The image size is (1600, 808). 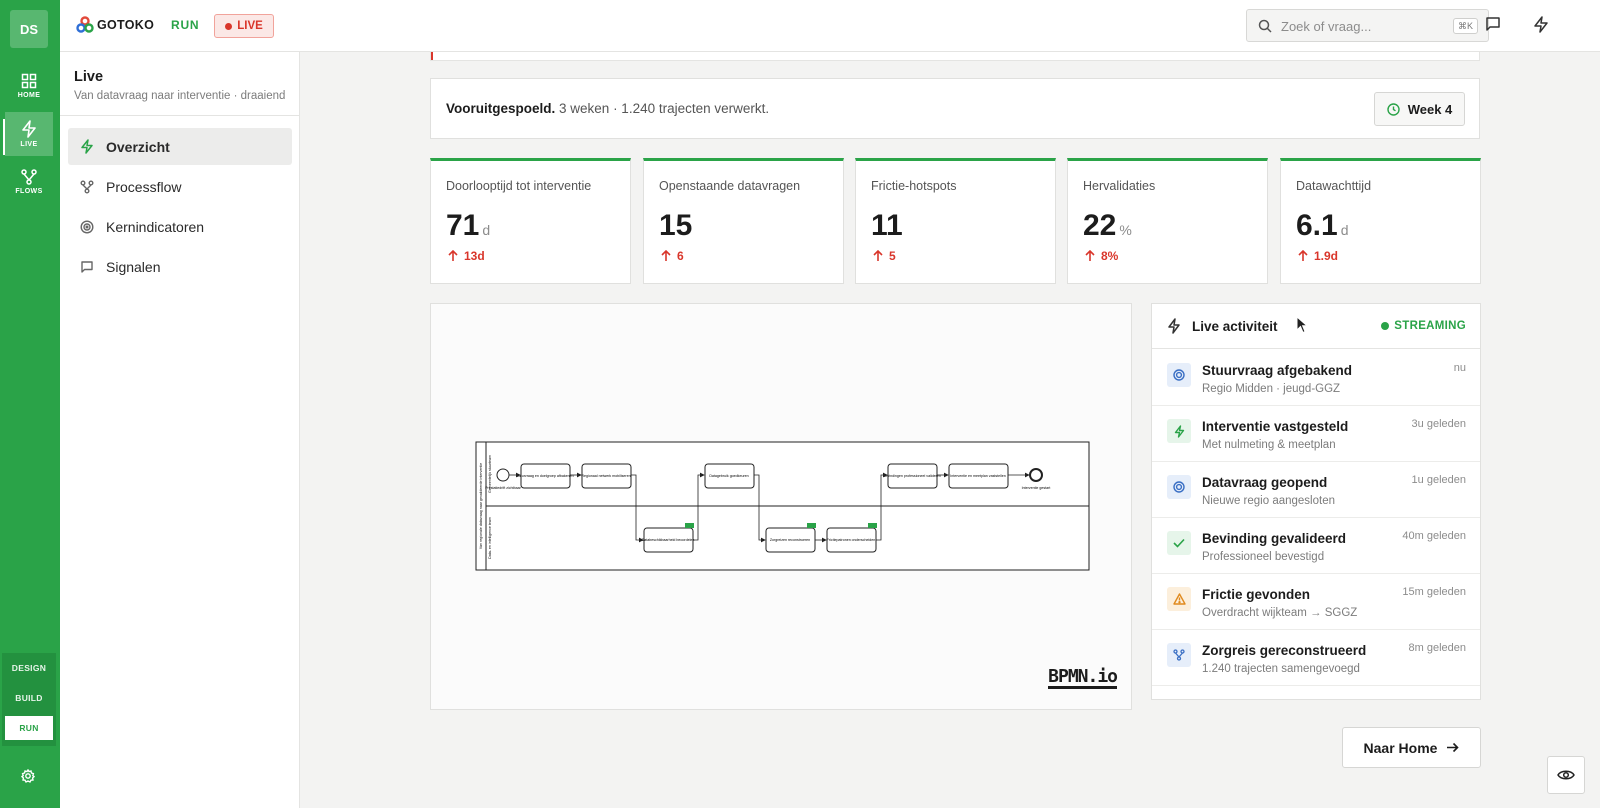 I want to click on preview-toggle-button, so click(x=1566, y=775).